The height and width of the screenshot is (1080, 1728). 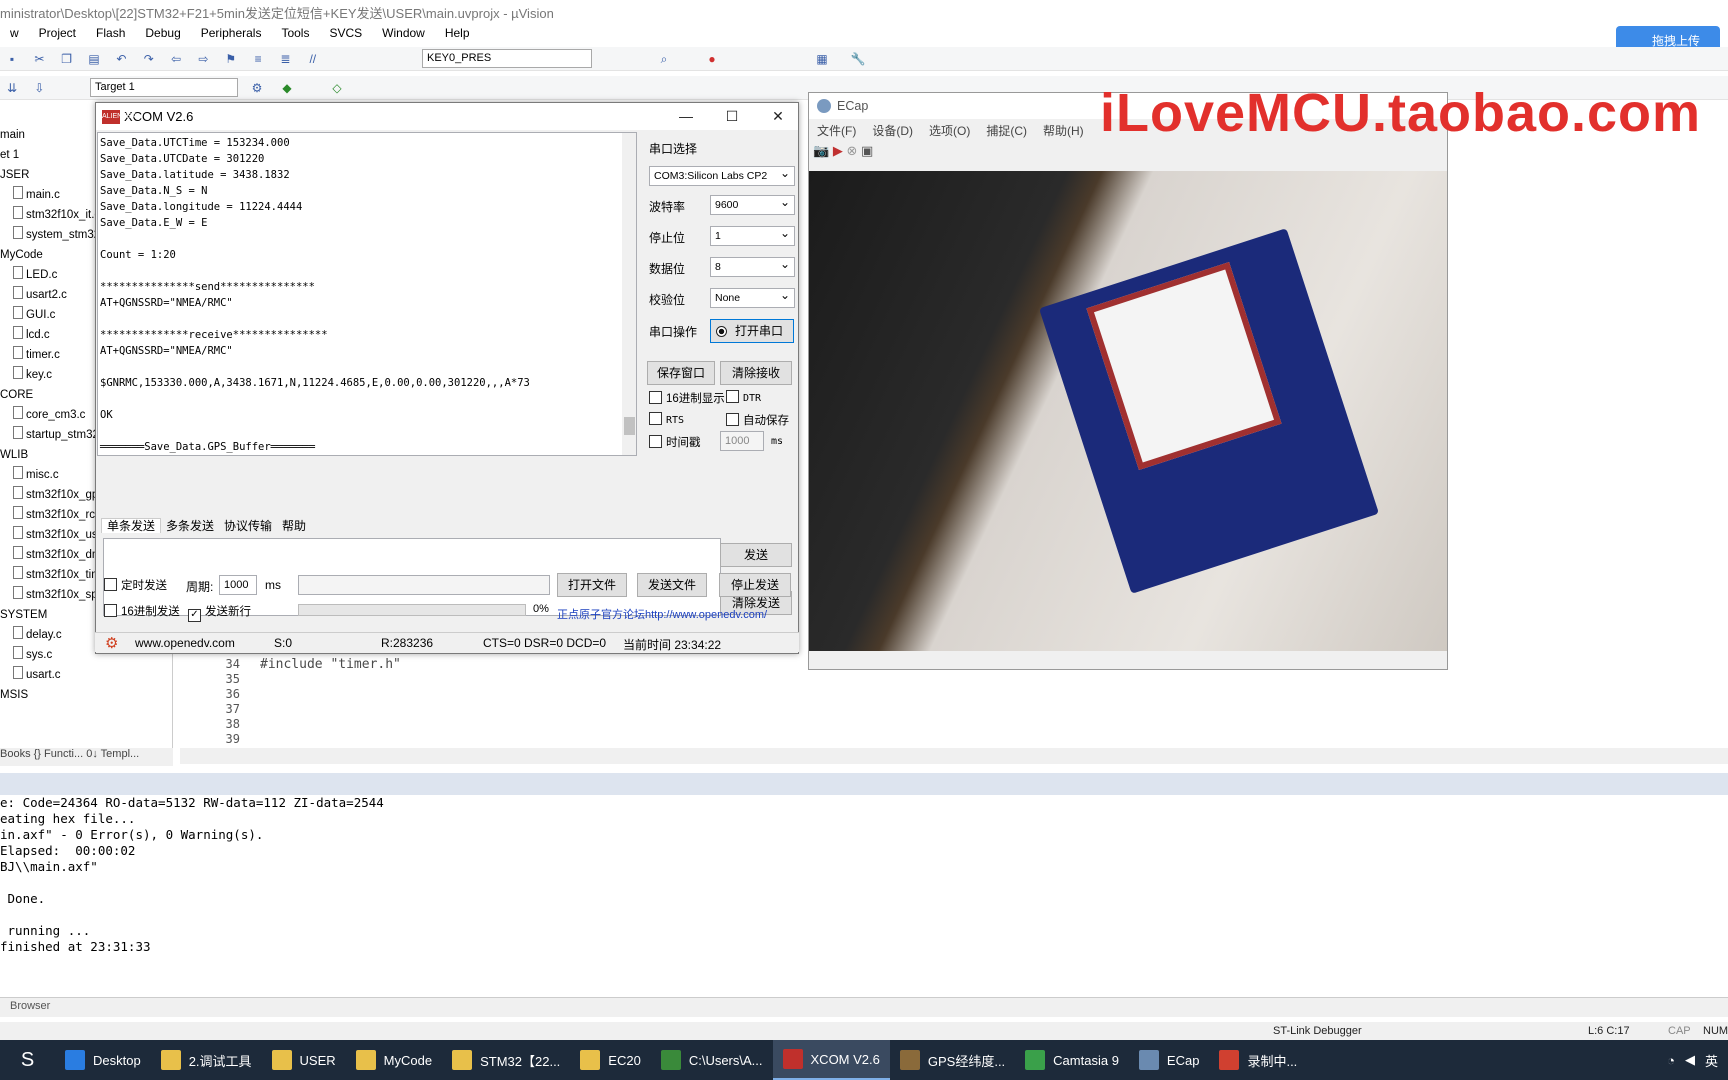 I want to click on menu-tools: Tools, so click(x=295, y=33).